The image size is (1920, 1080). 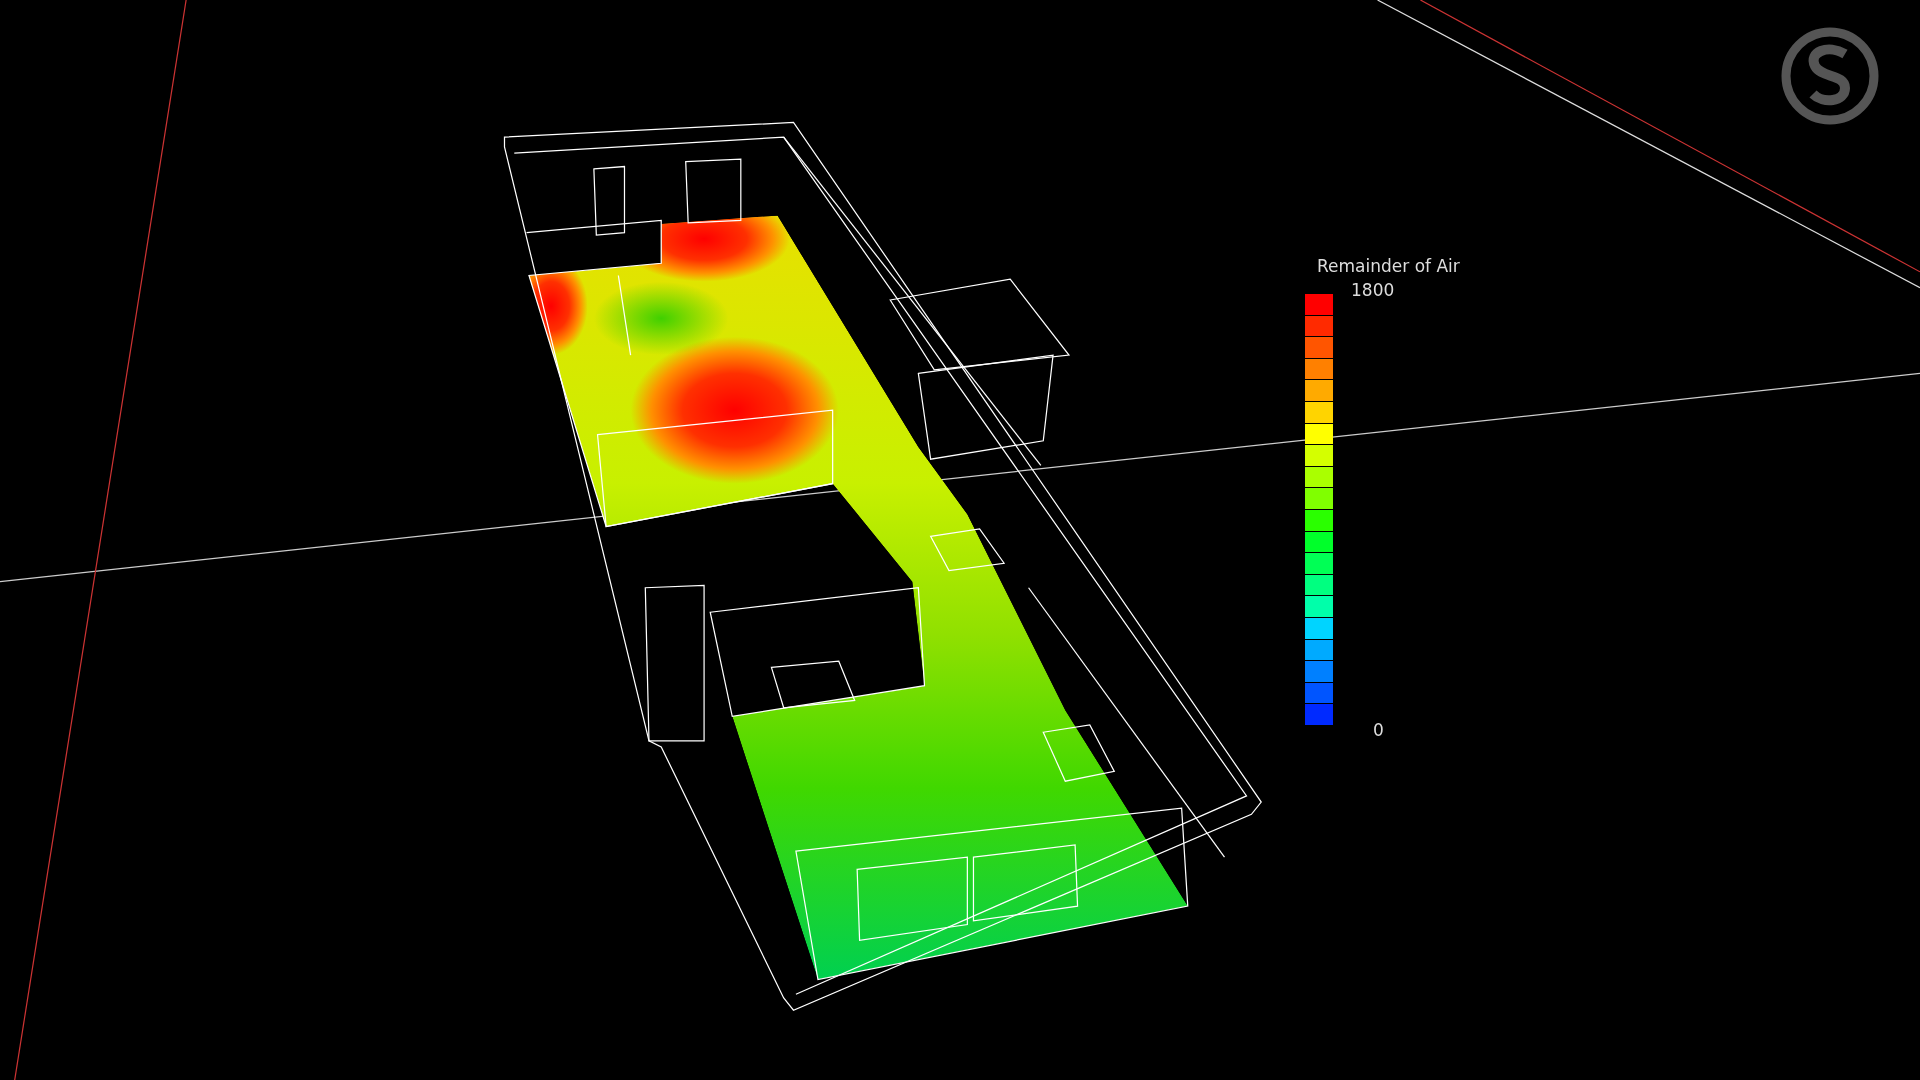 I want to click on legend-max-label: 1800, so click(x=1373, y=290).